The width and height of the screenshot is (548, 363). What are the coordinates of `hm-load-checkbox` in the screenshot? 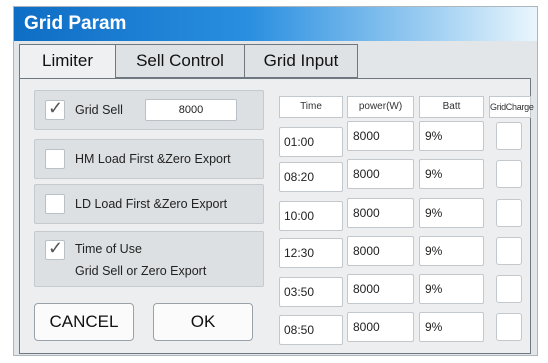 It's located at (55, 159).